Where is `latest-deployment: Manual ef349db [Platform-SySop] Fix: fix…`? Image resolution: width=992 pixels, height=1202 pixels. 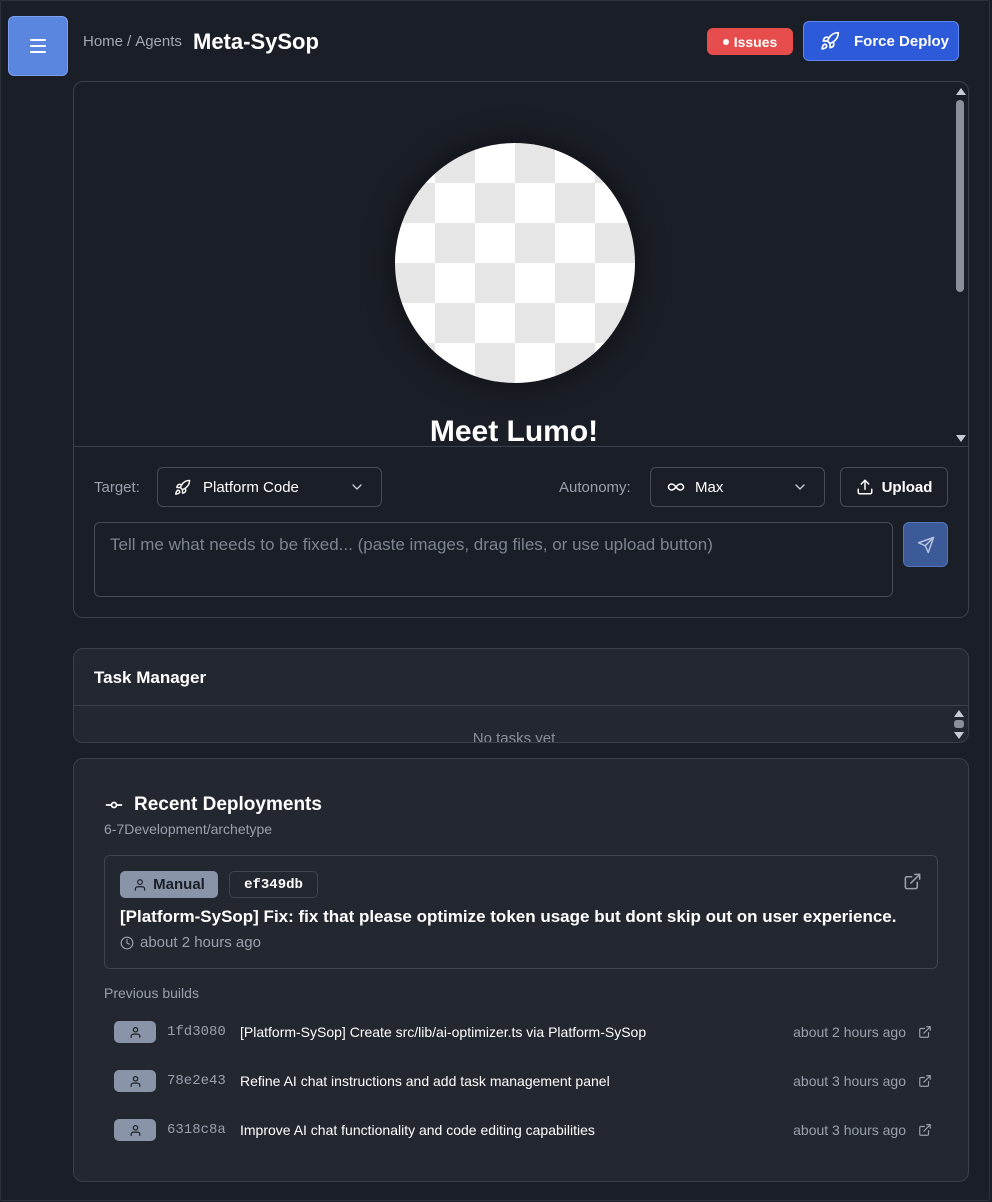
latest-deployment: Manual ef349db [Platform-SySop] Fix: fix… is located at coordinates (521, 912).